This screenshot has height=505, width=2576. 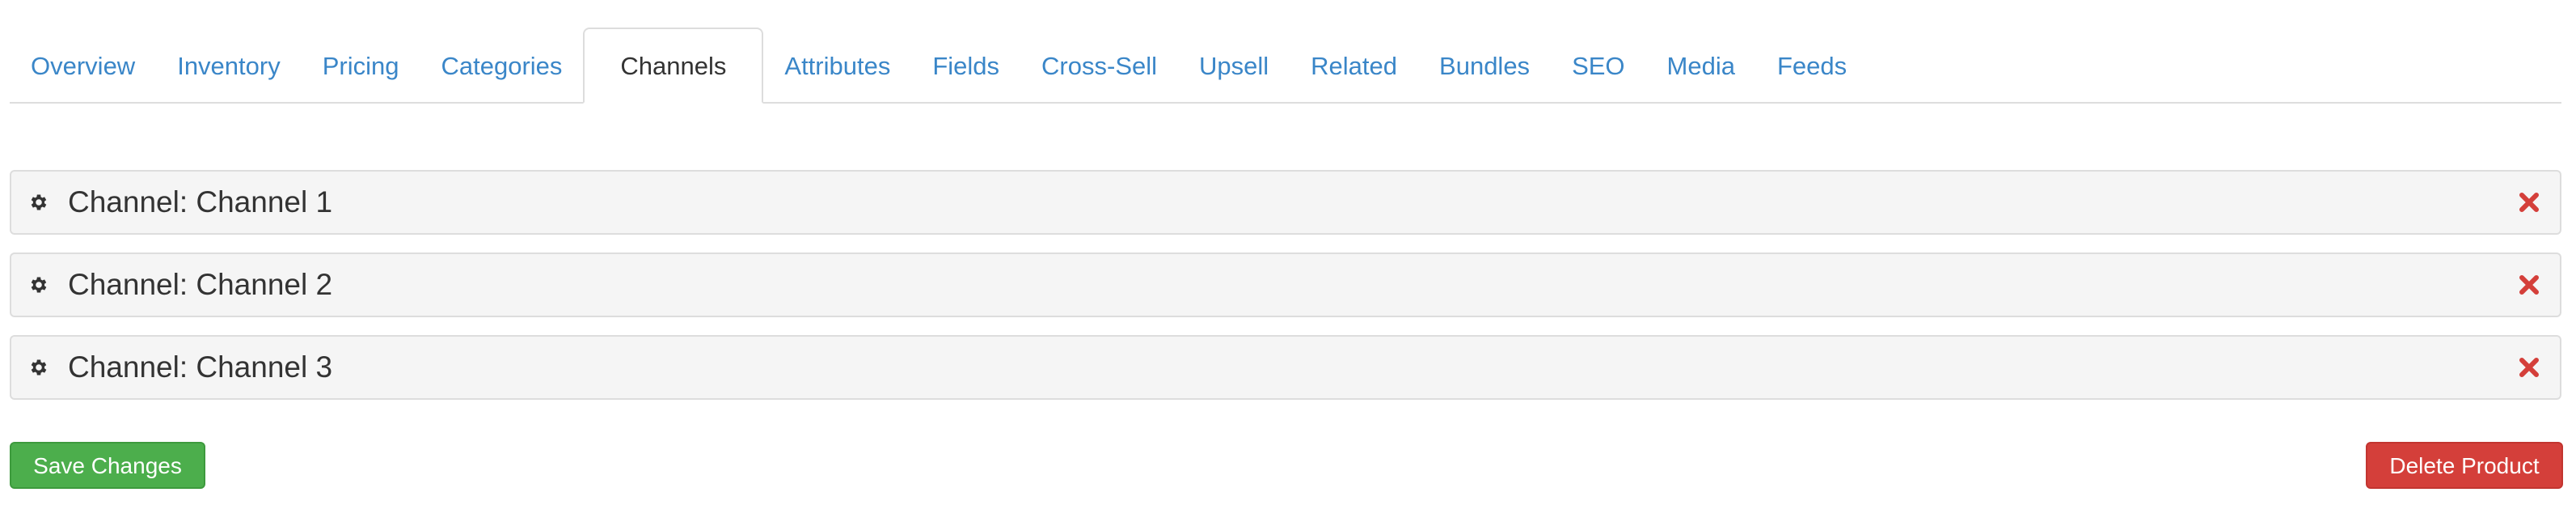 I want to click on tab-fields: Fields, so click(x=965, y=66).